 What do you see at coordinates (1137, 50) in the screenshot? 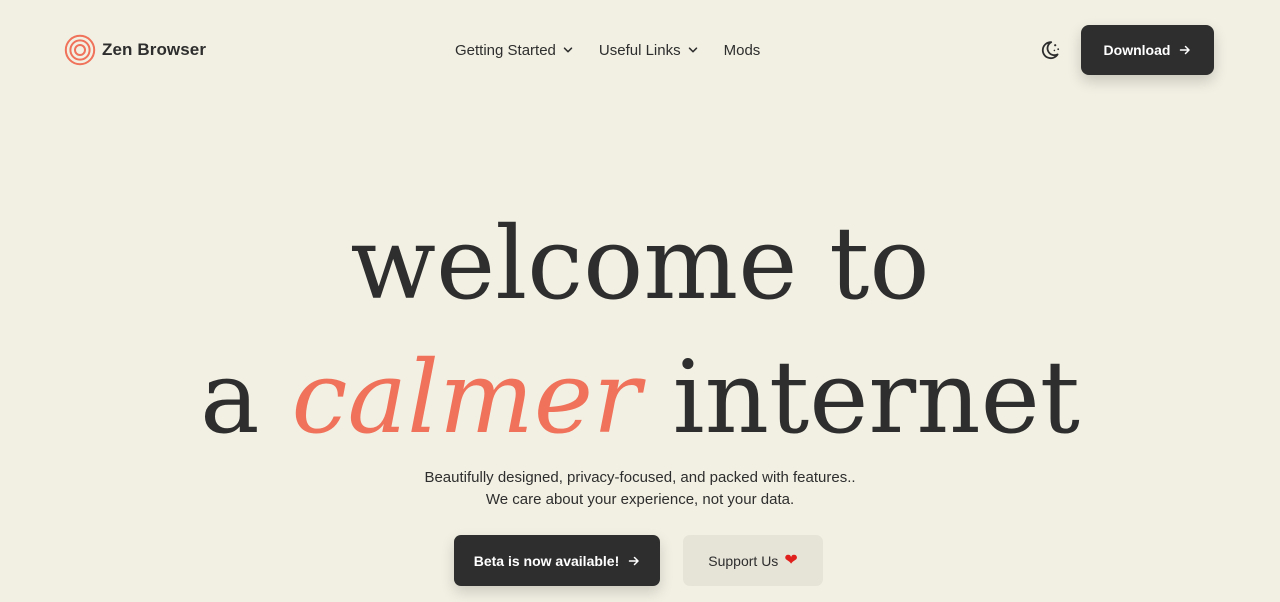
I see `download-button-label: Download` at bounding box center [1137, 50].